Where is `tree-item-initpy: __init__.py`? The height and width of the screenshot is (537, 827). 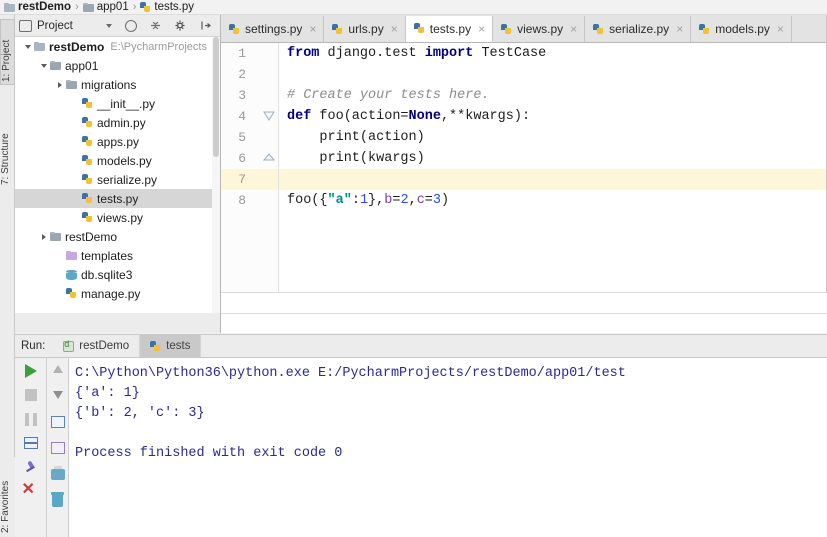 tree-item-initpy: __init__.py is located at coordinates (113, 103).